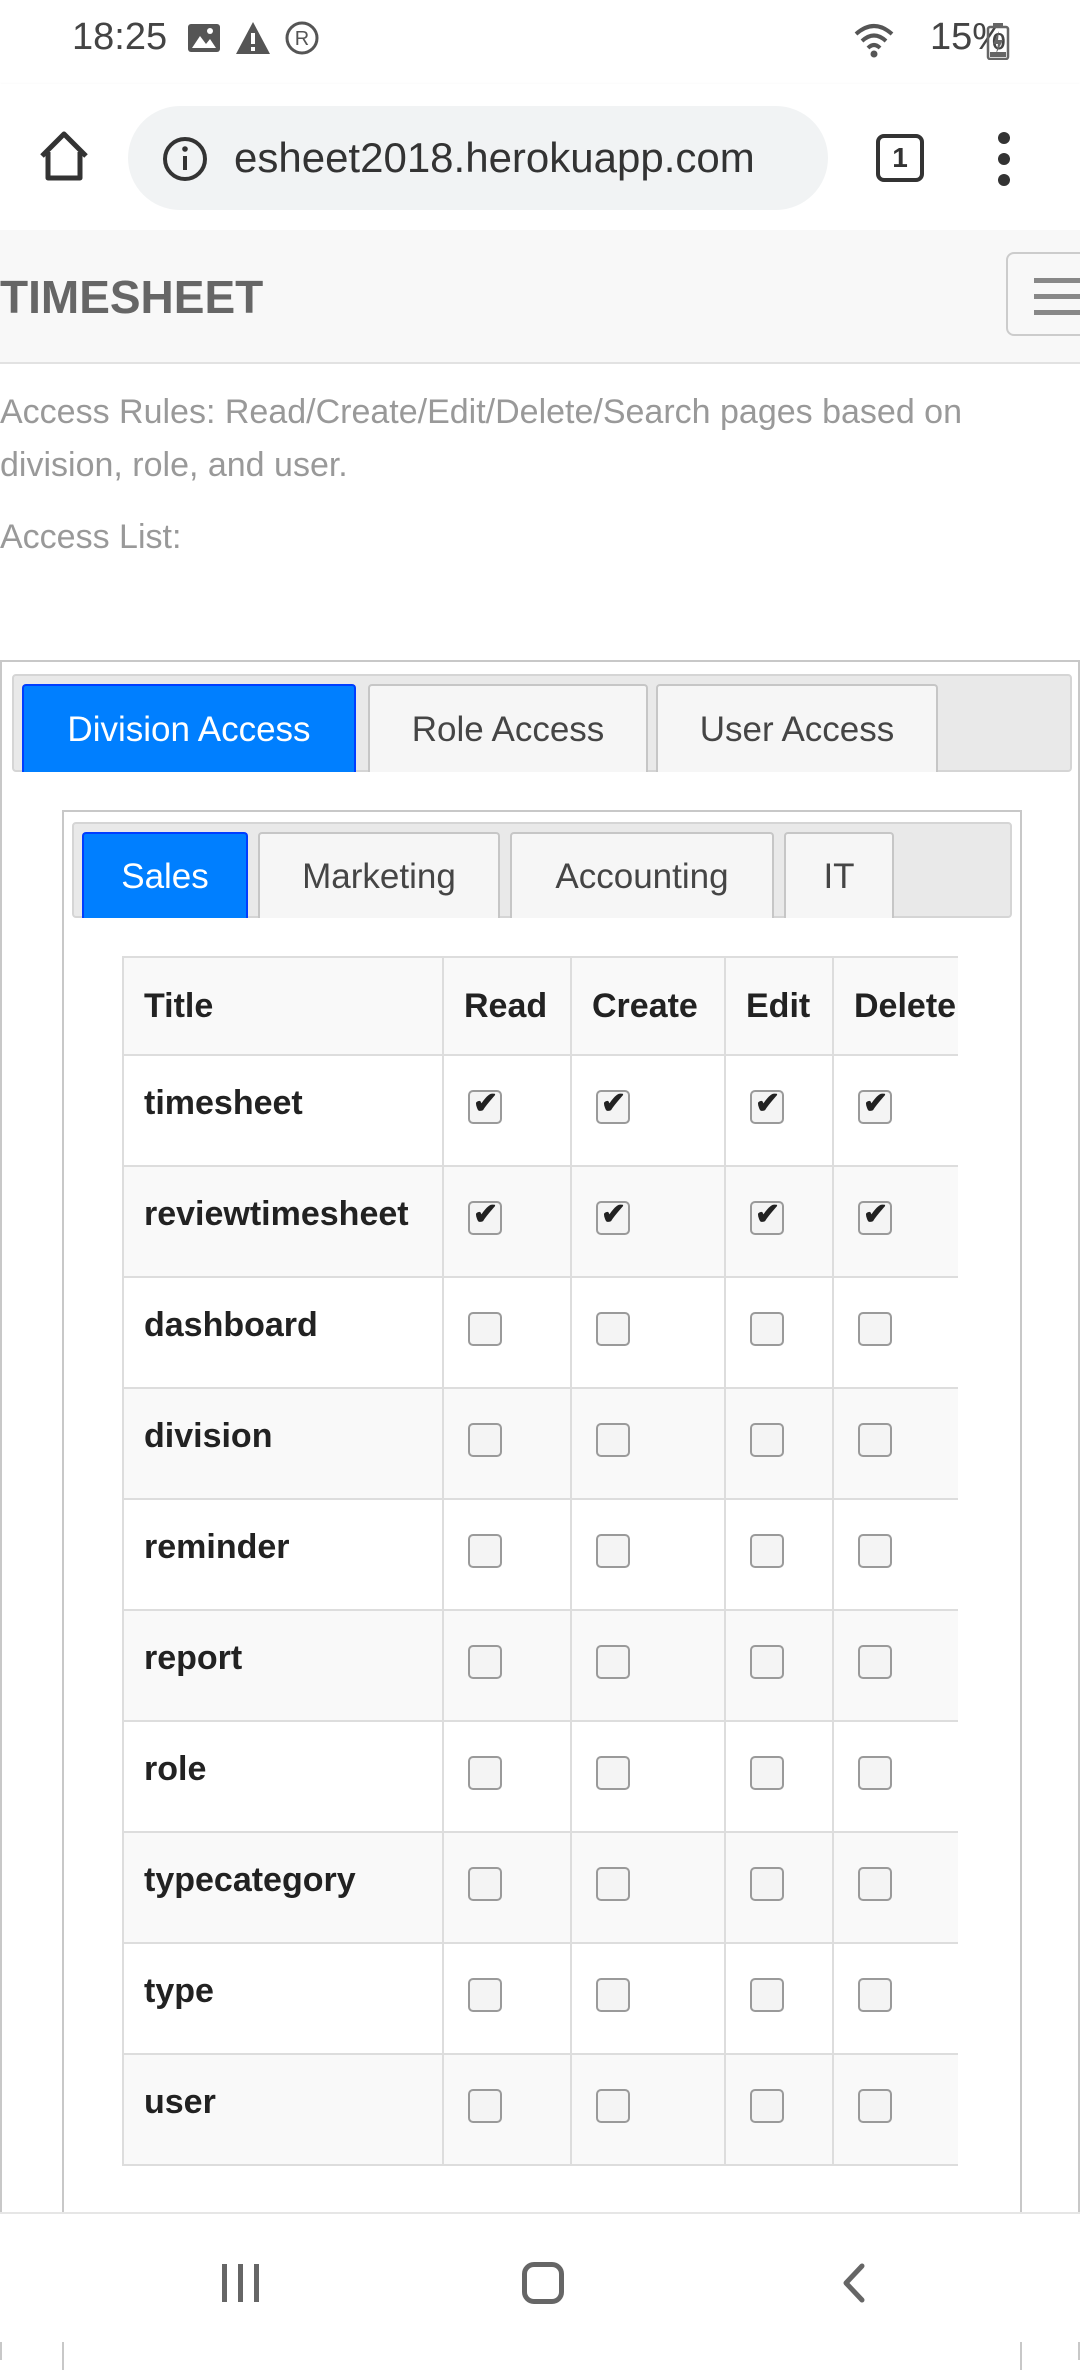  I want to click on tab-accounting: Accounting, so click(642, 875).